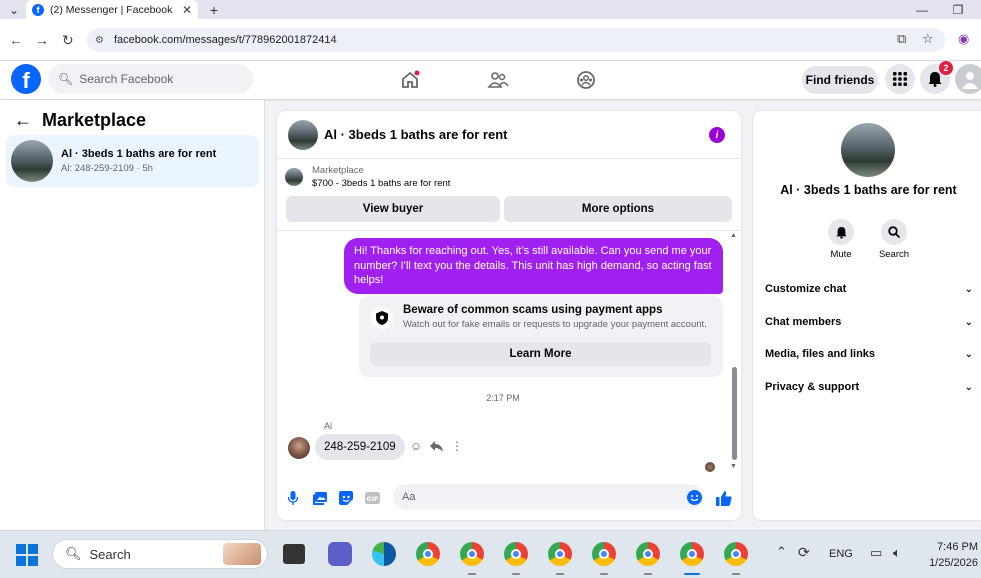  What do you see at coordinates (410, 80) in the screenshot?
I see `home-icon` at bounding box center [410, 80].